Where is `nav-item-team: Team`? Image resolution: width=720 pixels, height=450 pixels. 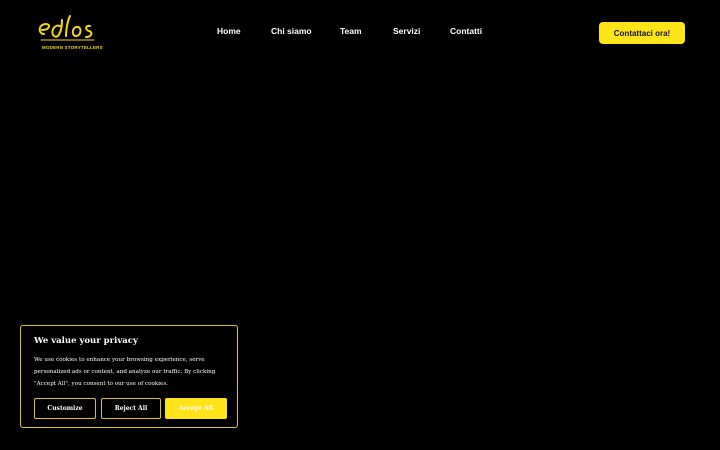
nav-item-team: Team is located at coordinates (351, 31).